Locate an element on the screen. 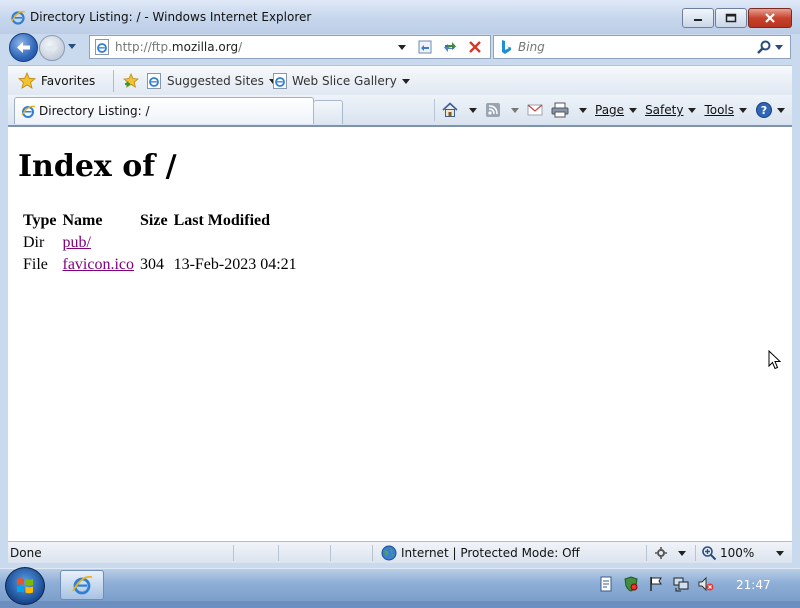 The width and height of the screenshot is (800, 608). taskbar-ie-button is located at coordinates (82, 585).